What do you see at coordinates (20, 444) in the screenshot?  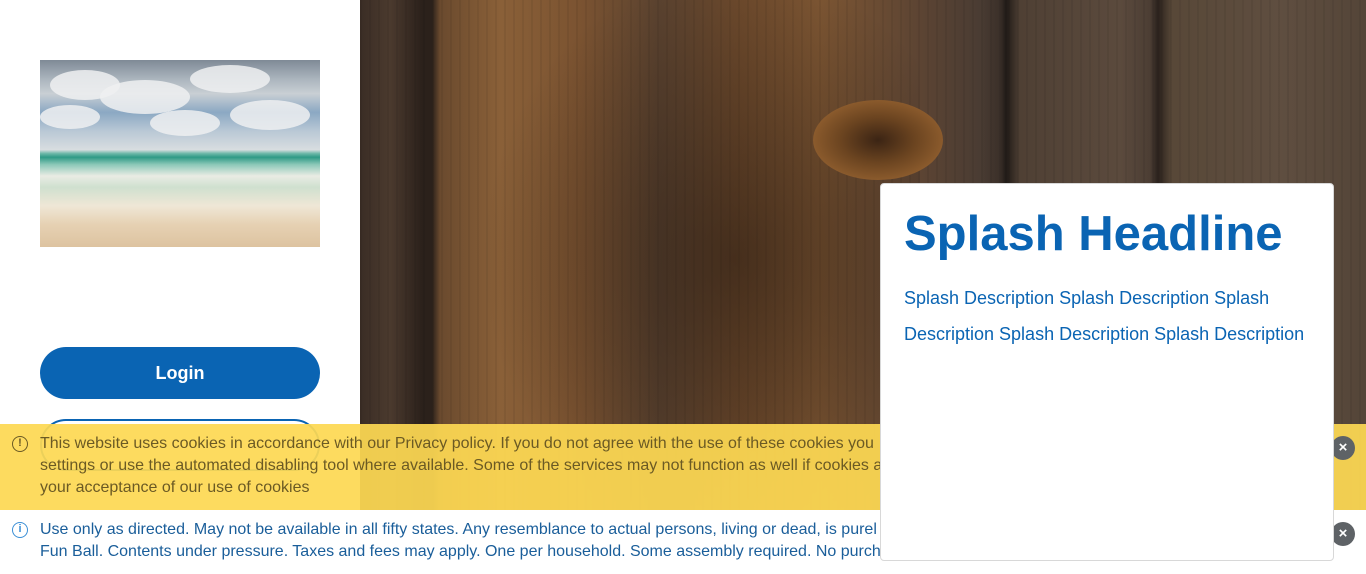 I see `info-icon: !` at bounding box center [20, 444].